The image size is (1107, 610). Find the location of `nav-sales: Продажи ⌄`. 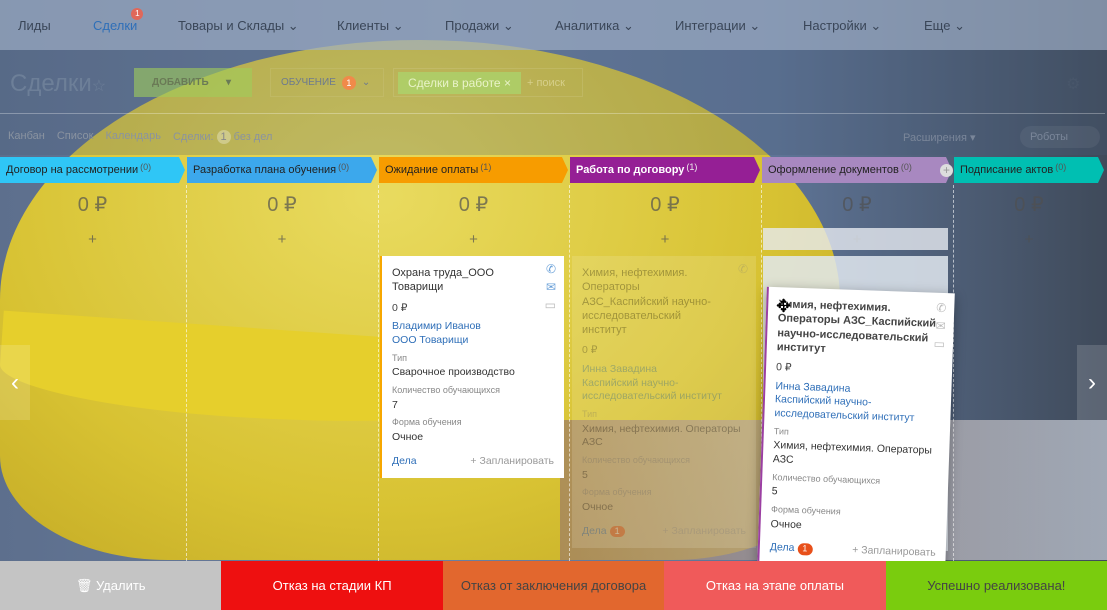

nav-sales: Продажи ⌄ is located at coordinates (479, 26).